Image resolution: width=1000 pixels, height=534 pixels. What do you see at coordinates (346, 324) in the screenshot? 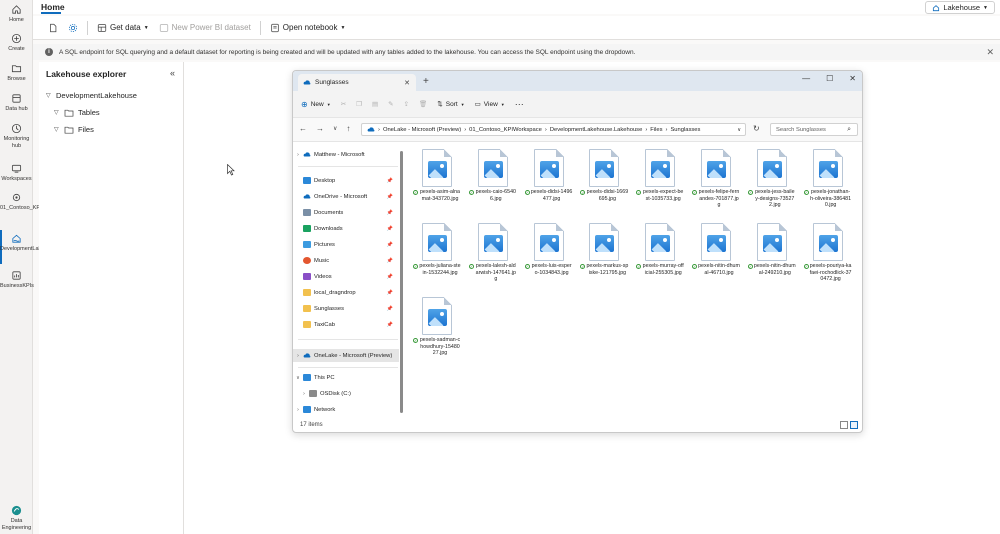
I see `nav-item-taxicab: TaxiCab 📌` at bounding box center [346, 324].